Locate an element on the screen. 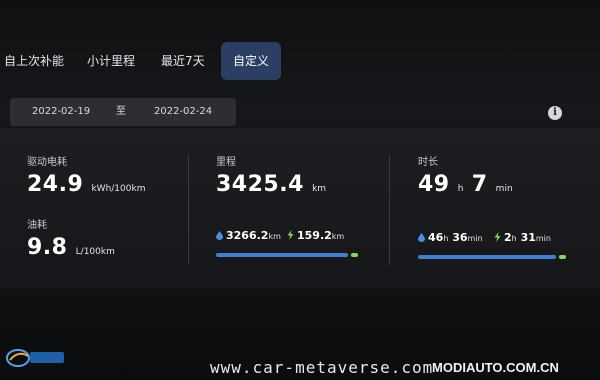 This screenshot has height=380, width=600. duration-electric-breakdown: 2h 31min is located at coordinates (522, 237).